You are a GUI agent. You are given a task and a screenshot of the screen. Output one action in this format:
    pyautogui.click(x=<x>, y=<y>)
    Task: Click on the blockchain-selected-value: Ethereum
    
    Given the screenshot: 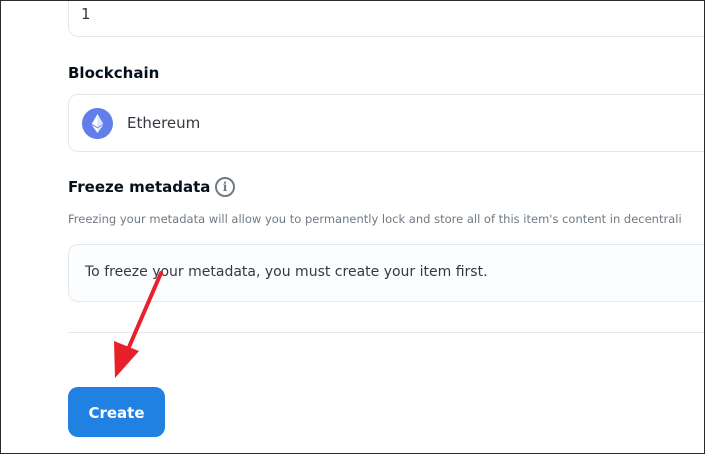 What is the action you would take?
    pyautogui.click(x=164, y=123)
    